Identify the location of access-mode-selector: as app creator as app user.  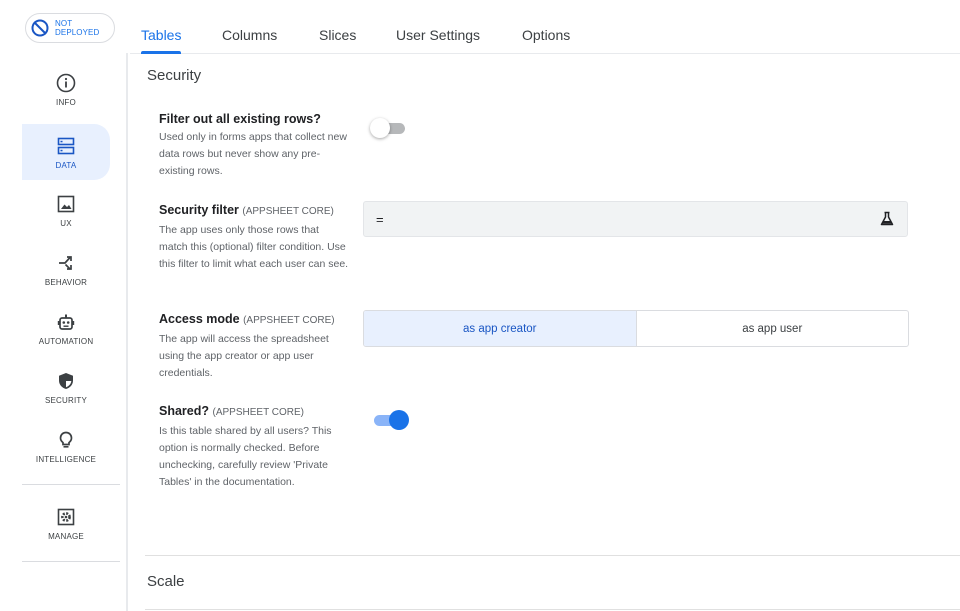
(636, 328).